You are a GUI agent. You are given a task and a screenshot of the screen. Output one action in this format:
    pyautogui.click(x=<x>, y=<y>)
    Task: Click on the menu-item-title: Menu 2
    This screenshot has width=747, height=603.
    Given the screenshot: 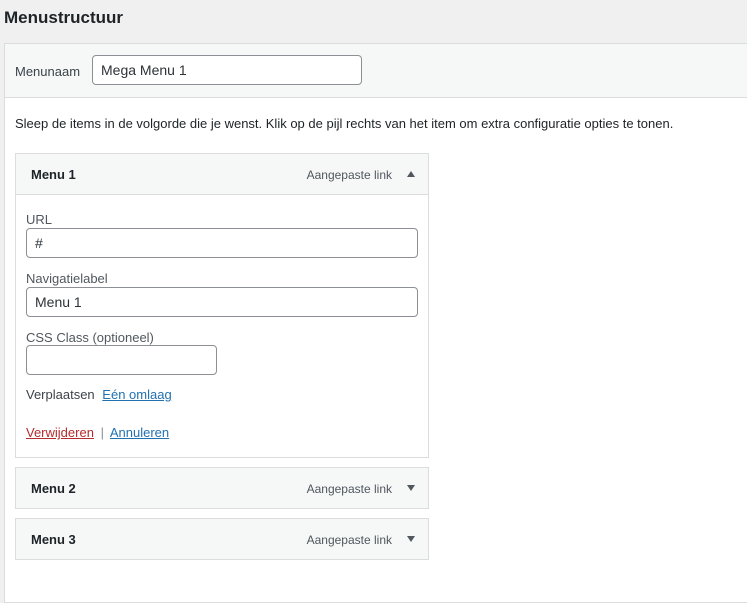 What is the action you would take?
    pyautogui.click(x=53, y=488)
    